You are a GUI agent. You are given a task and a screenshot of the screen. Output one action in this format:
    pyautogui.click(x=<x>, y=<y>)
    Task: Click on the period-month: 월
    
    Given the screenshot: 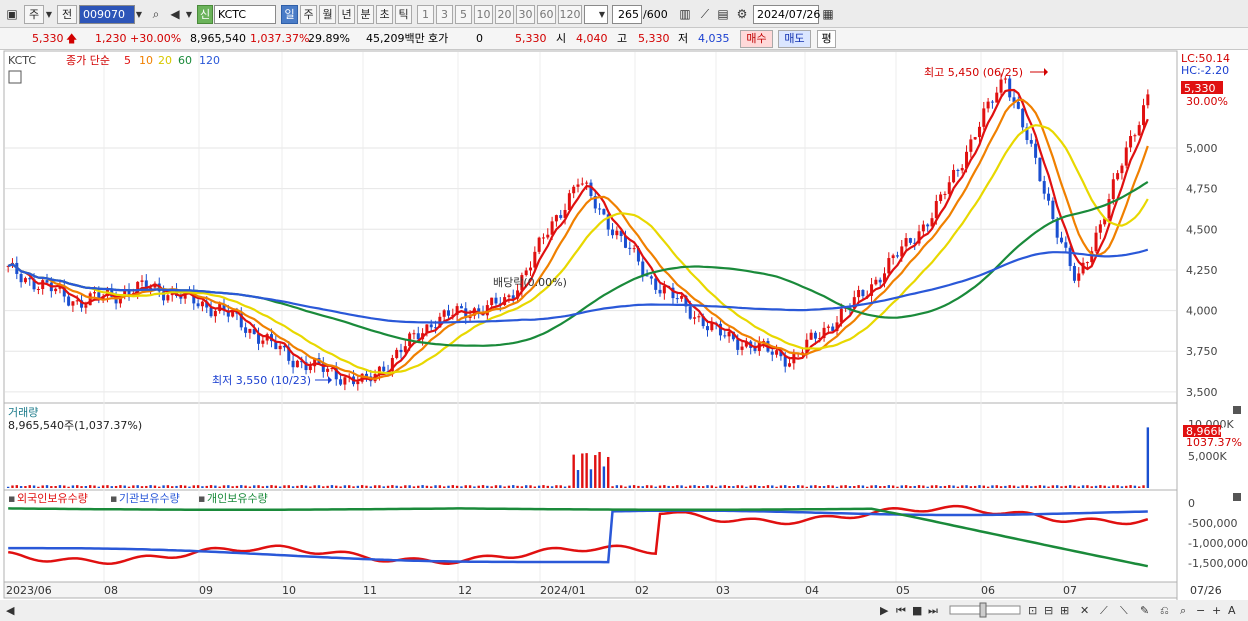 What is the action you would take?
    pyautogui.click(x=327, y=14)
    